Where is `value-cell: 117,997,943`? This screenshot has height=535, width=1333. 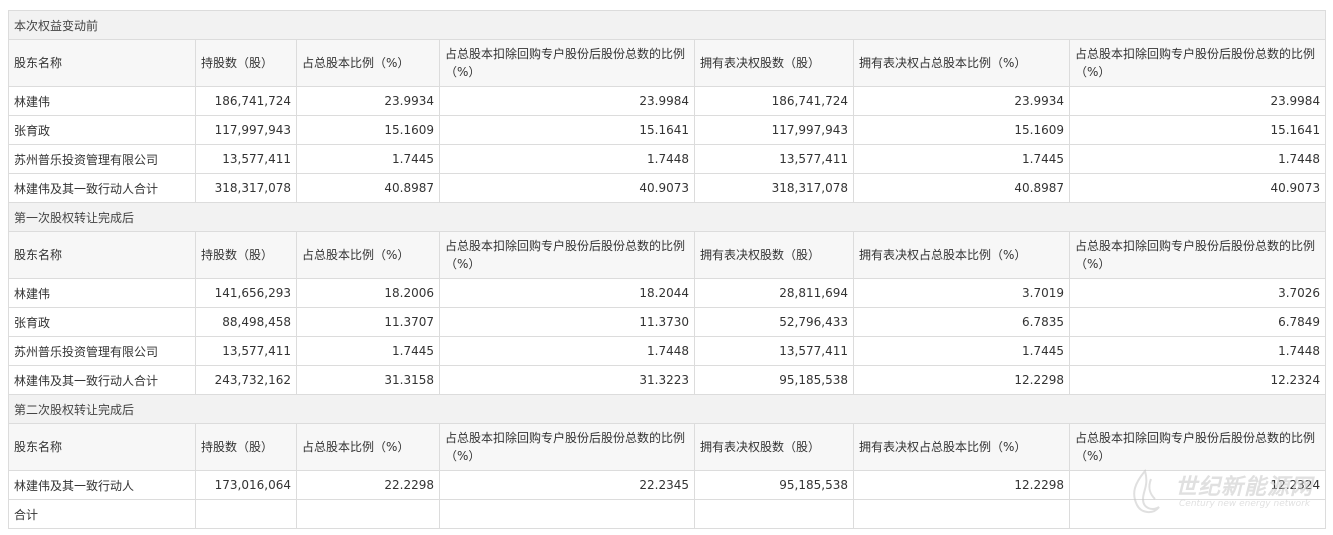
value-cell: 117,997,943 is located at coordinates (246, 130).